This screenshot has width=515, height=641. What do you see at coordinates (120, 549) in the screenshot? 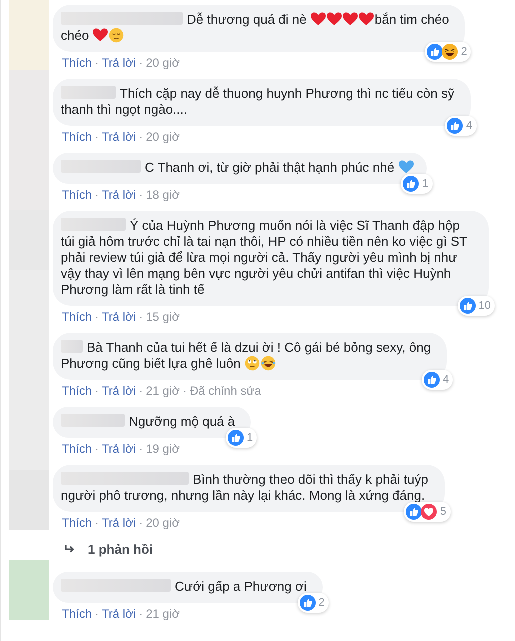
I see `replies-link: 1 phản hồi` at bounding box center [120, 549].